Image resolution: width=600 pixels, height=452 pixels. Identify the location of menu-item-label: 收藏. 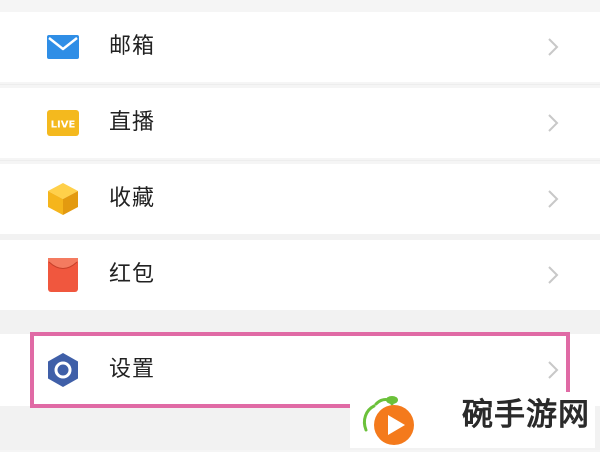
(132, 198).